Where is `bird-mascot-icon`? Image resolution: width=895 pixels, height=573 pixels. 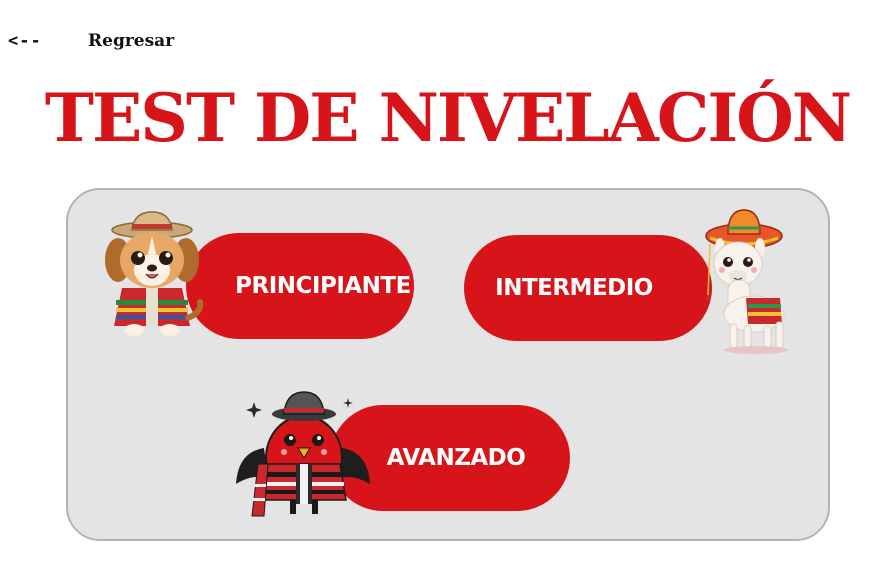
bird-mascot-icon is located at coordinates (304, 455).